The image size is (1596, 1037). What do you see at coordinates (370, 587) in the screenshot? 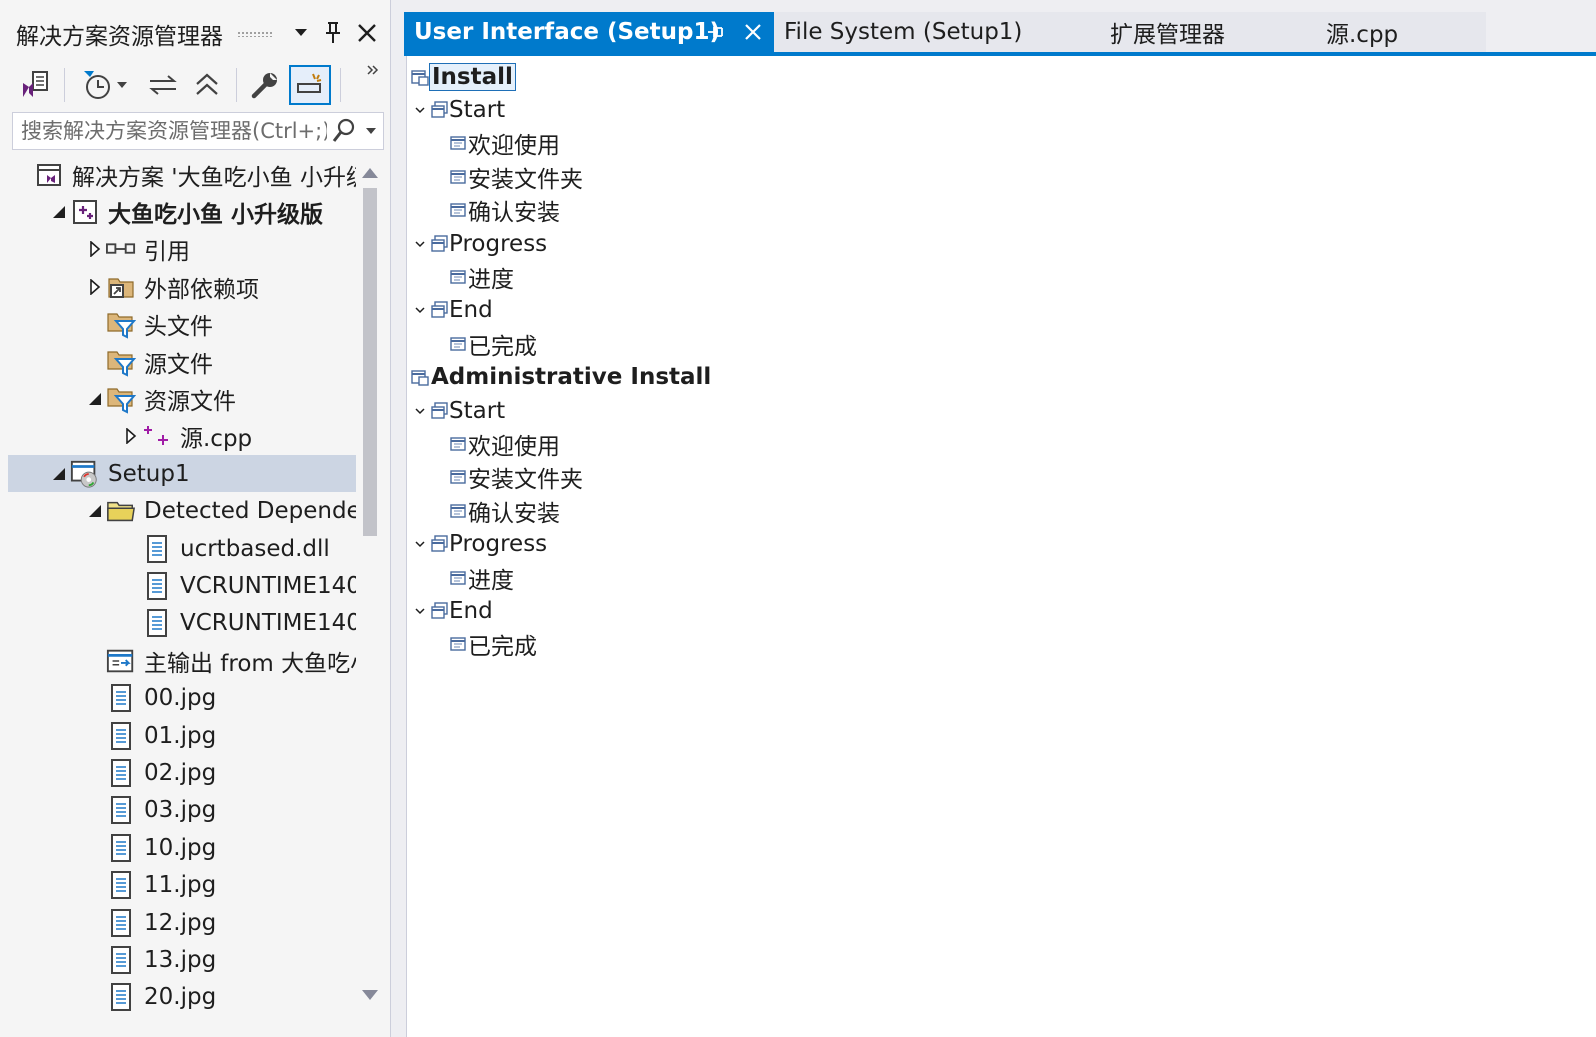
I see `solution-tree-scrollbar` at bounding box center [370, 587].